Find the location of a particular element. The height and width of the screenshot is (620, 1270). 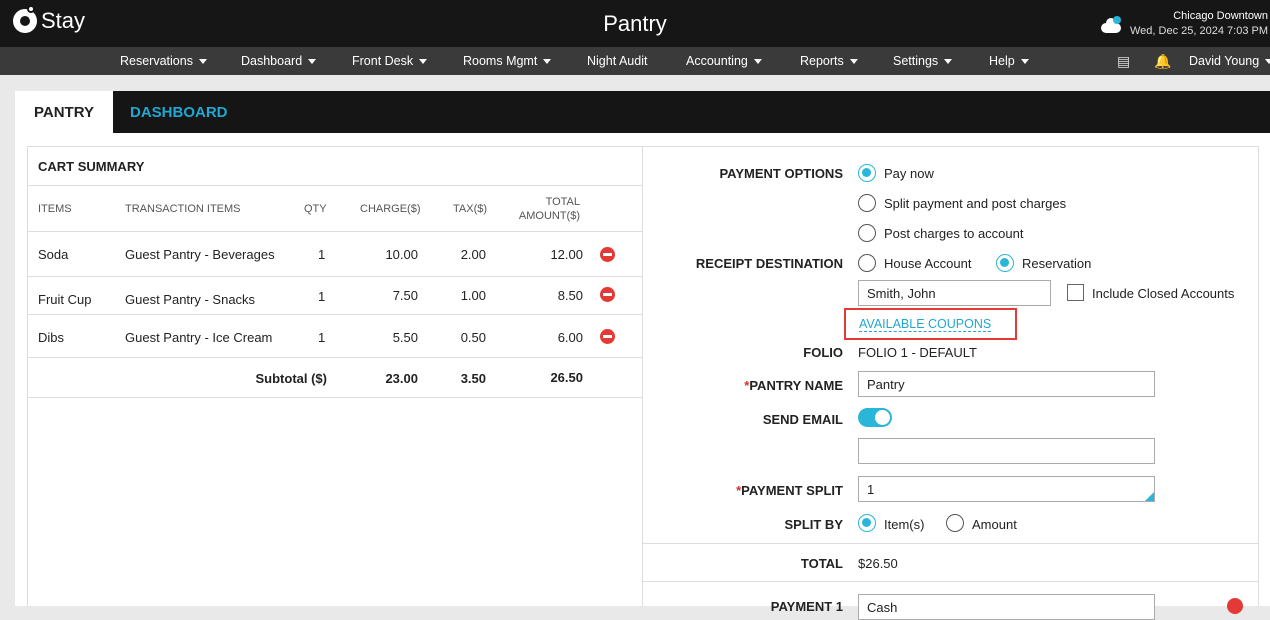

reservation-label: Reservation is located at coordinates (1057, 263).